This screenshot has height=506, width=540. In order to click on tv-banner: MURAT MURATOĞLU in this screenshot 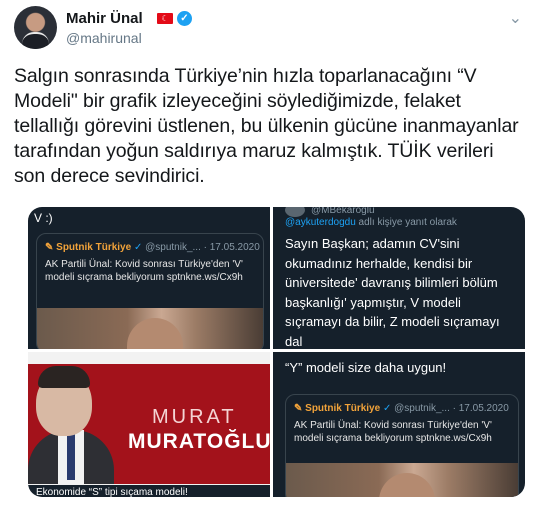, I will do `click(149, 424)`.